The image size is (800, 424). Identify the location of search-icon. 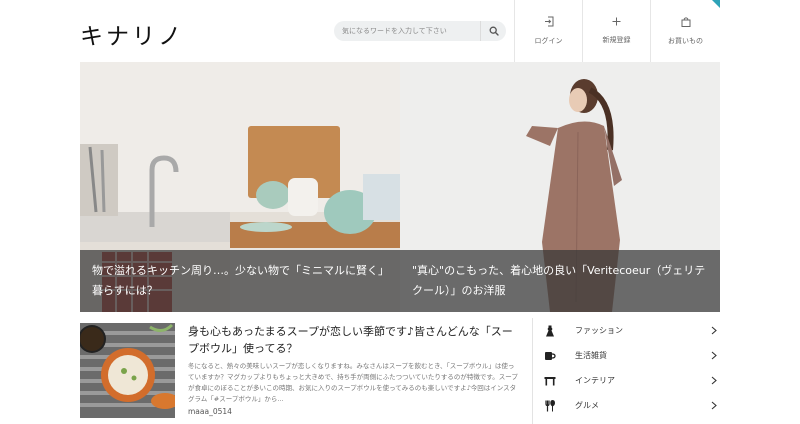
(494, 31).